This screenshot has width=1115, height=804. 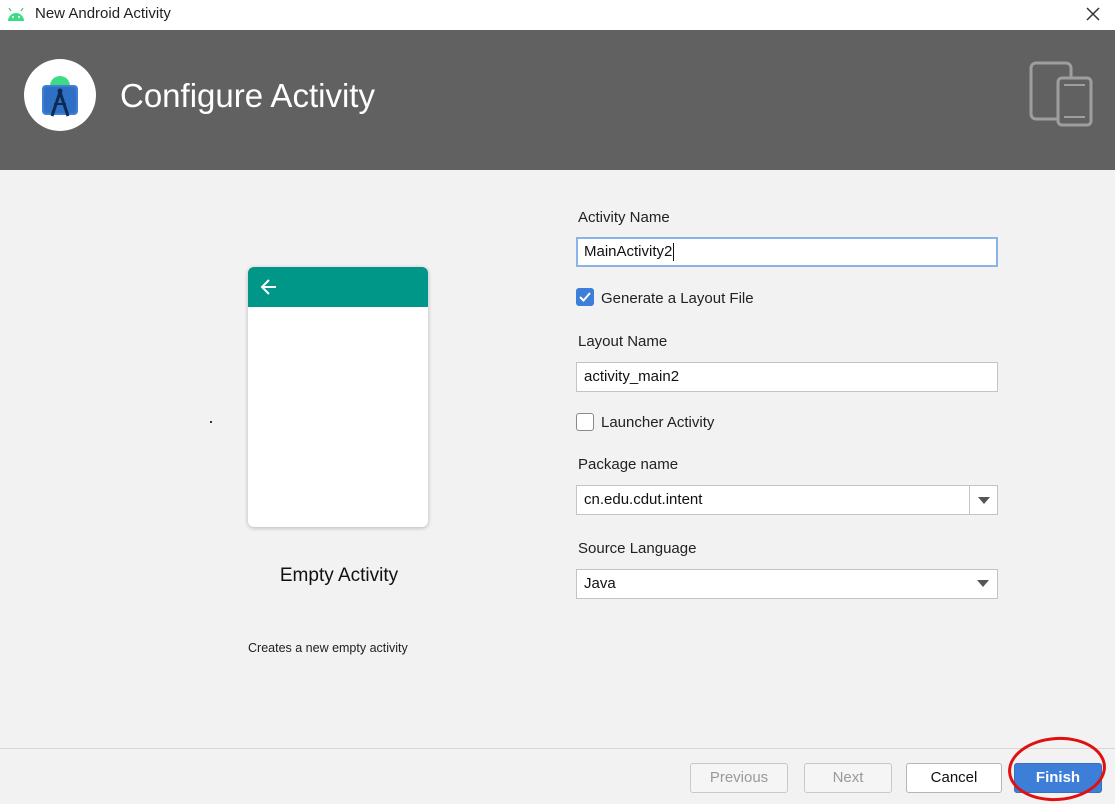 I want to click on generate-layout-label: Generate a Layout File, so click(x=677, y=298).